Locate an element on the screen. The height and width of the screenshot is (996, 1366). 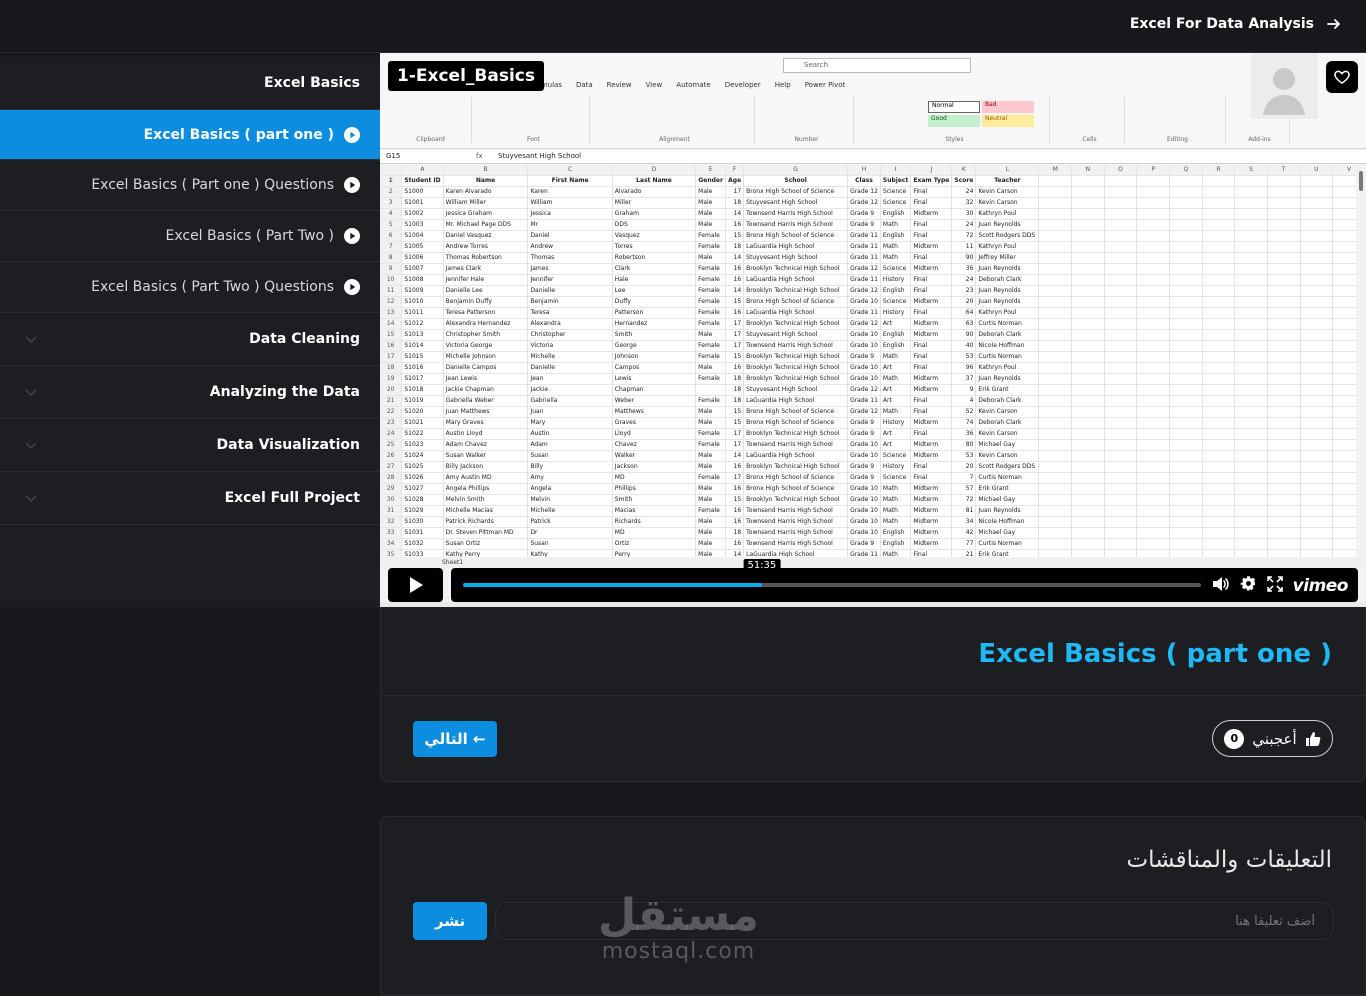
excel-cell is located at coordinates (711, 390).